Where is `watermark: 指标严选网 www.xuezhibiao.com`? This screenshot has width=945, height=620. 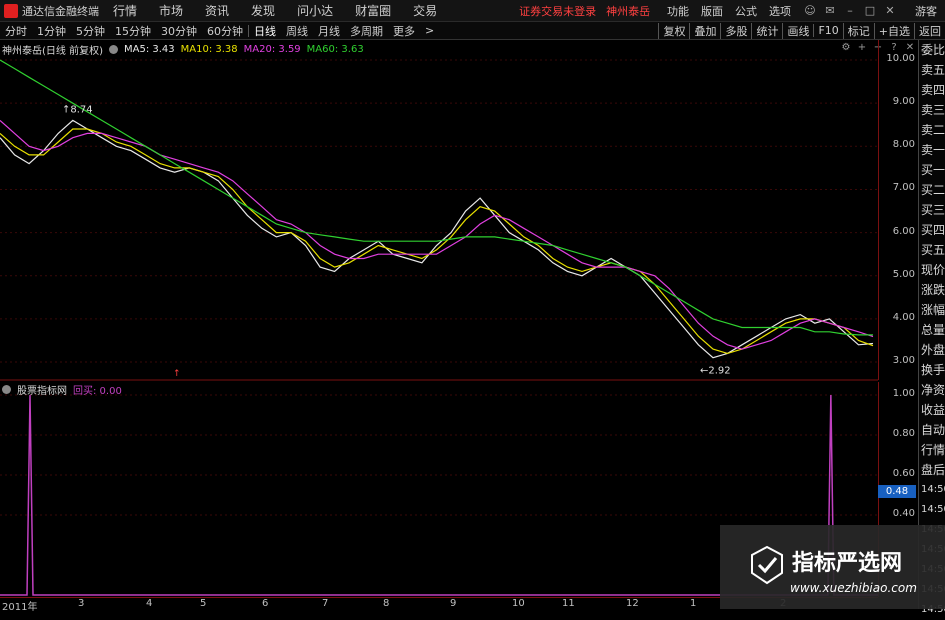 watermark: 指标严选网 www.xuezhibiao.com is located at coordinates (832, 567).